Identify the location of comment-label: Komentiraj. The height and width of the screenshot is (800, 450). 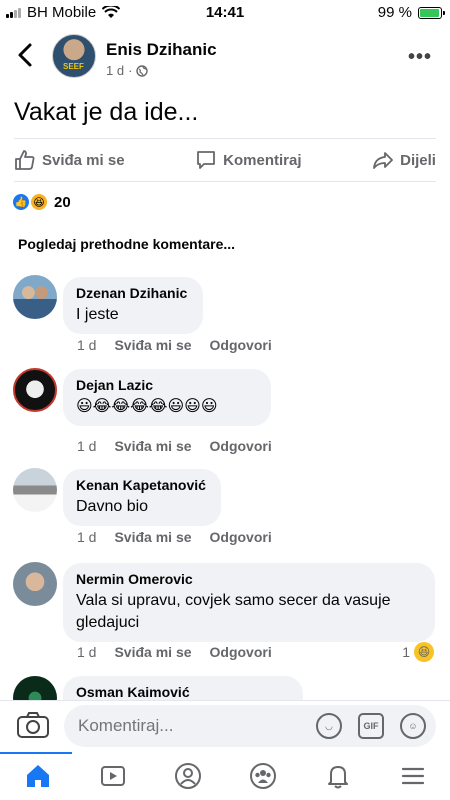
(262, 160).